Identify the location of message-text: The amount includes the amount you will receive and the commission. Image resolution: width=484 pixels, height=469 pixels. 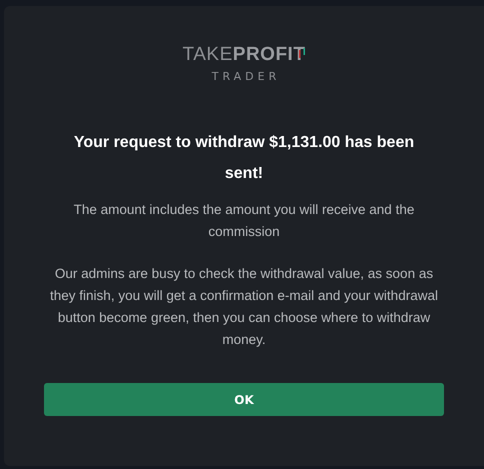
(244, 221).